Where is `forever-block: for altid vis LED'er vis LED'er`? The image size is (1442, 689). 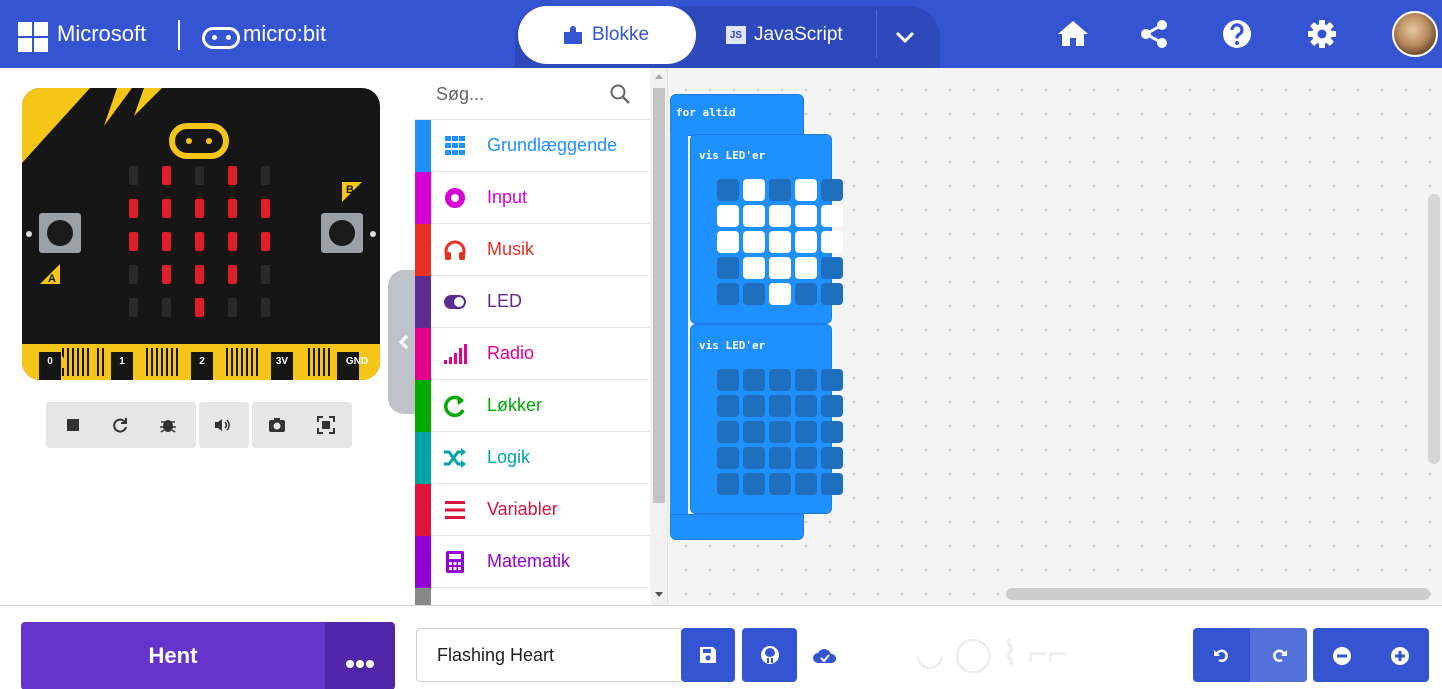 forever-block: for altid vis LED'er vis LED'er is located at coordinates (756, 317).